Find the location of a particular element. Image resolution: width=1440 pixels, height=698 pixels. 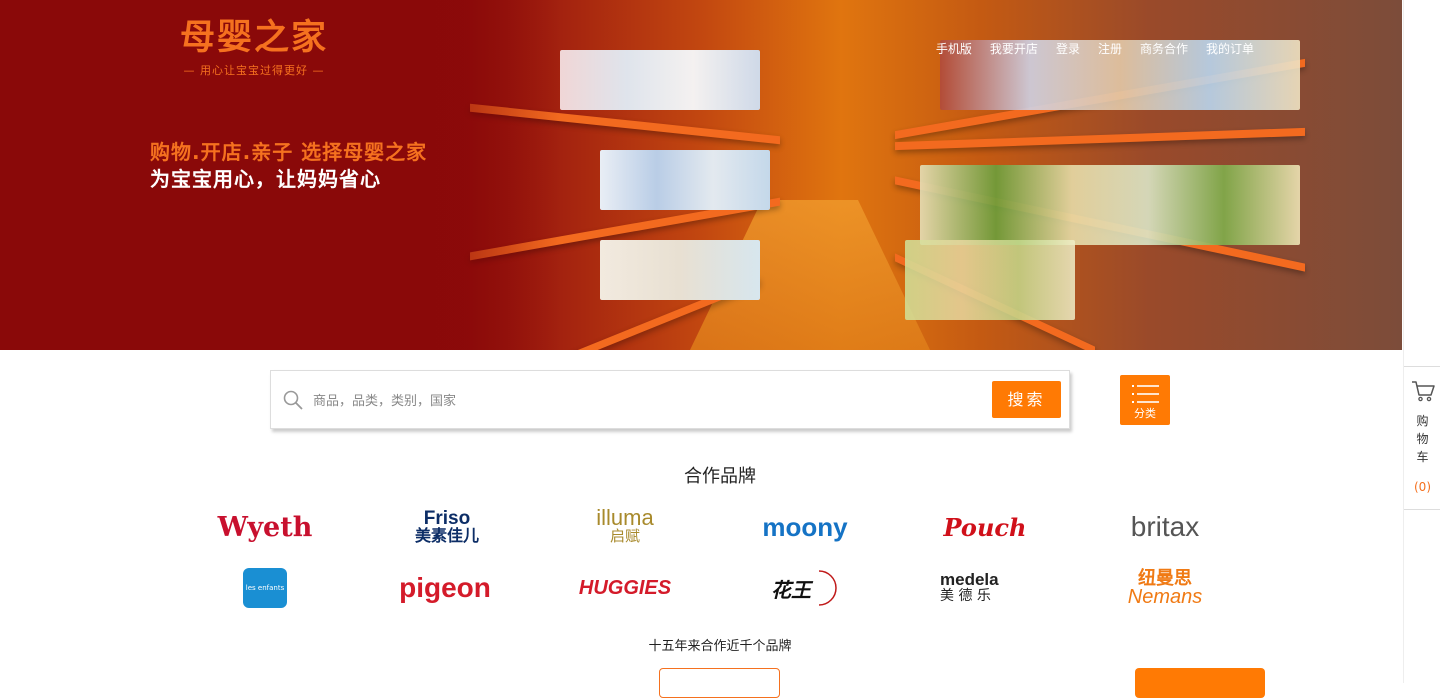

site-logo: 母婴之家 — 用心让宝宝过得更好 — is located at coordinates (254, 47).